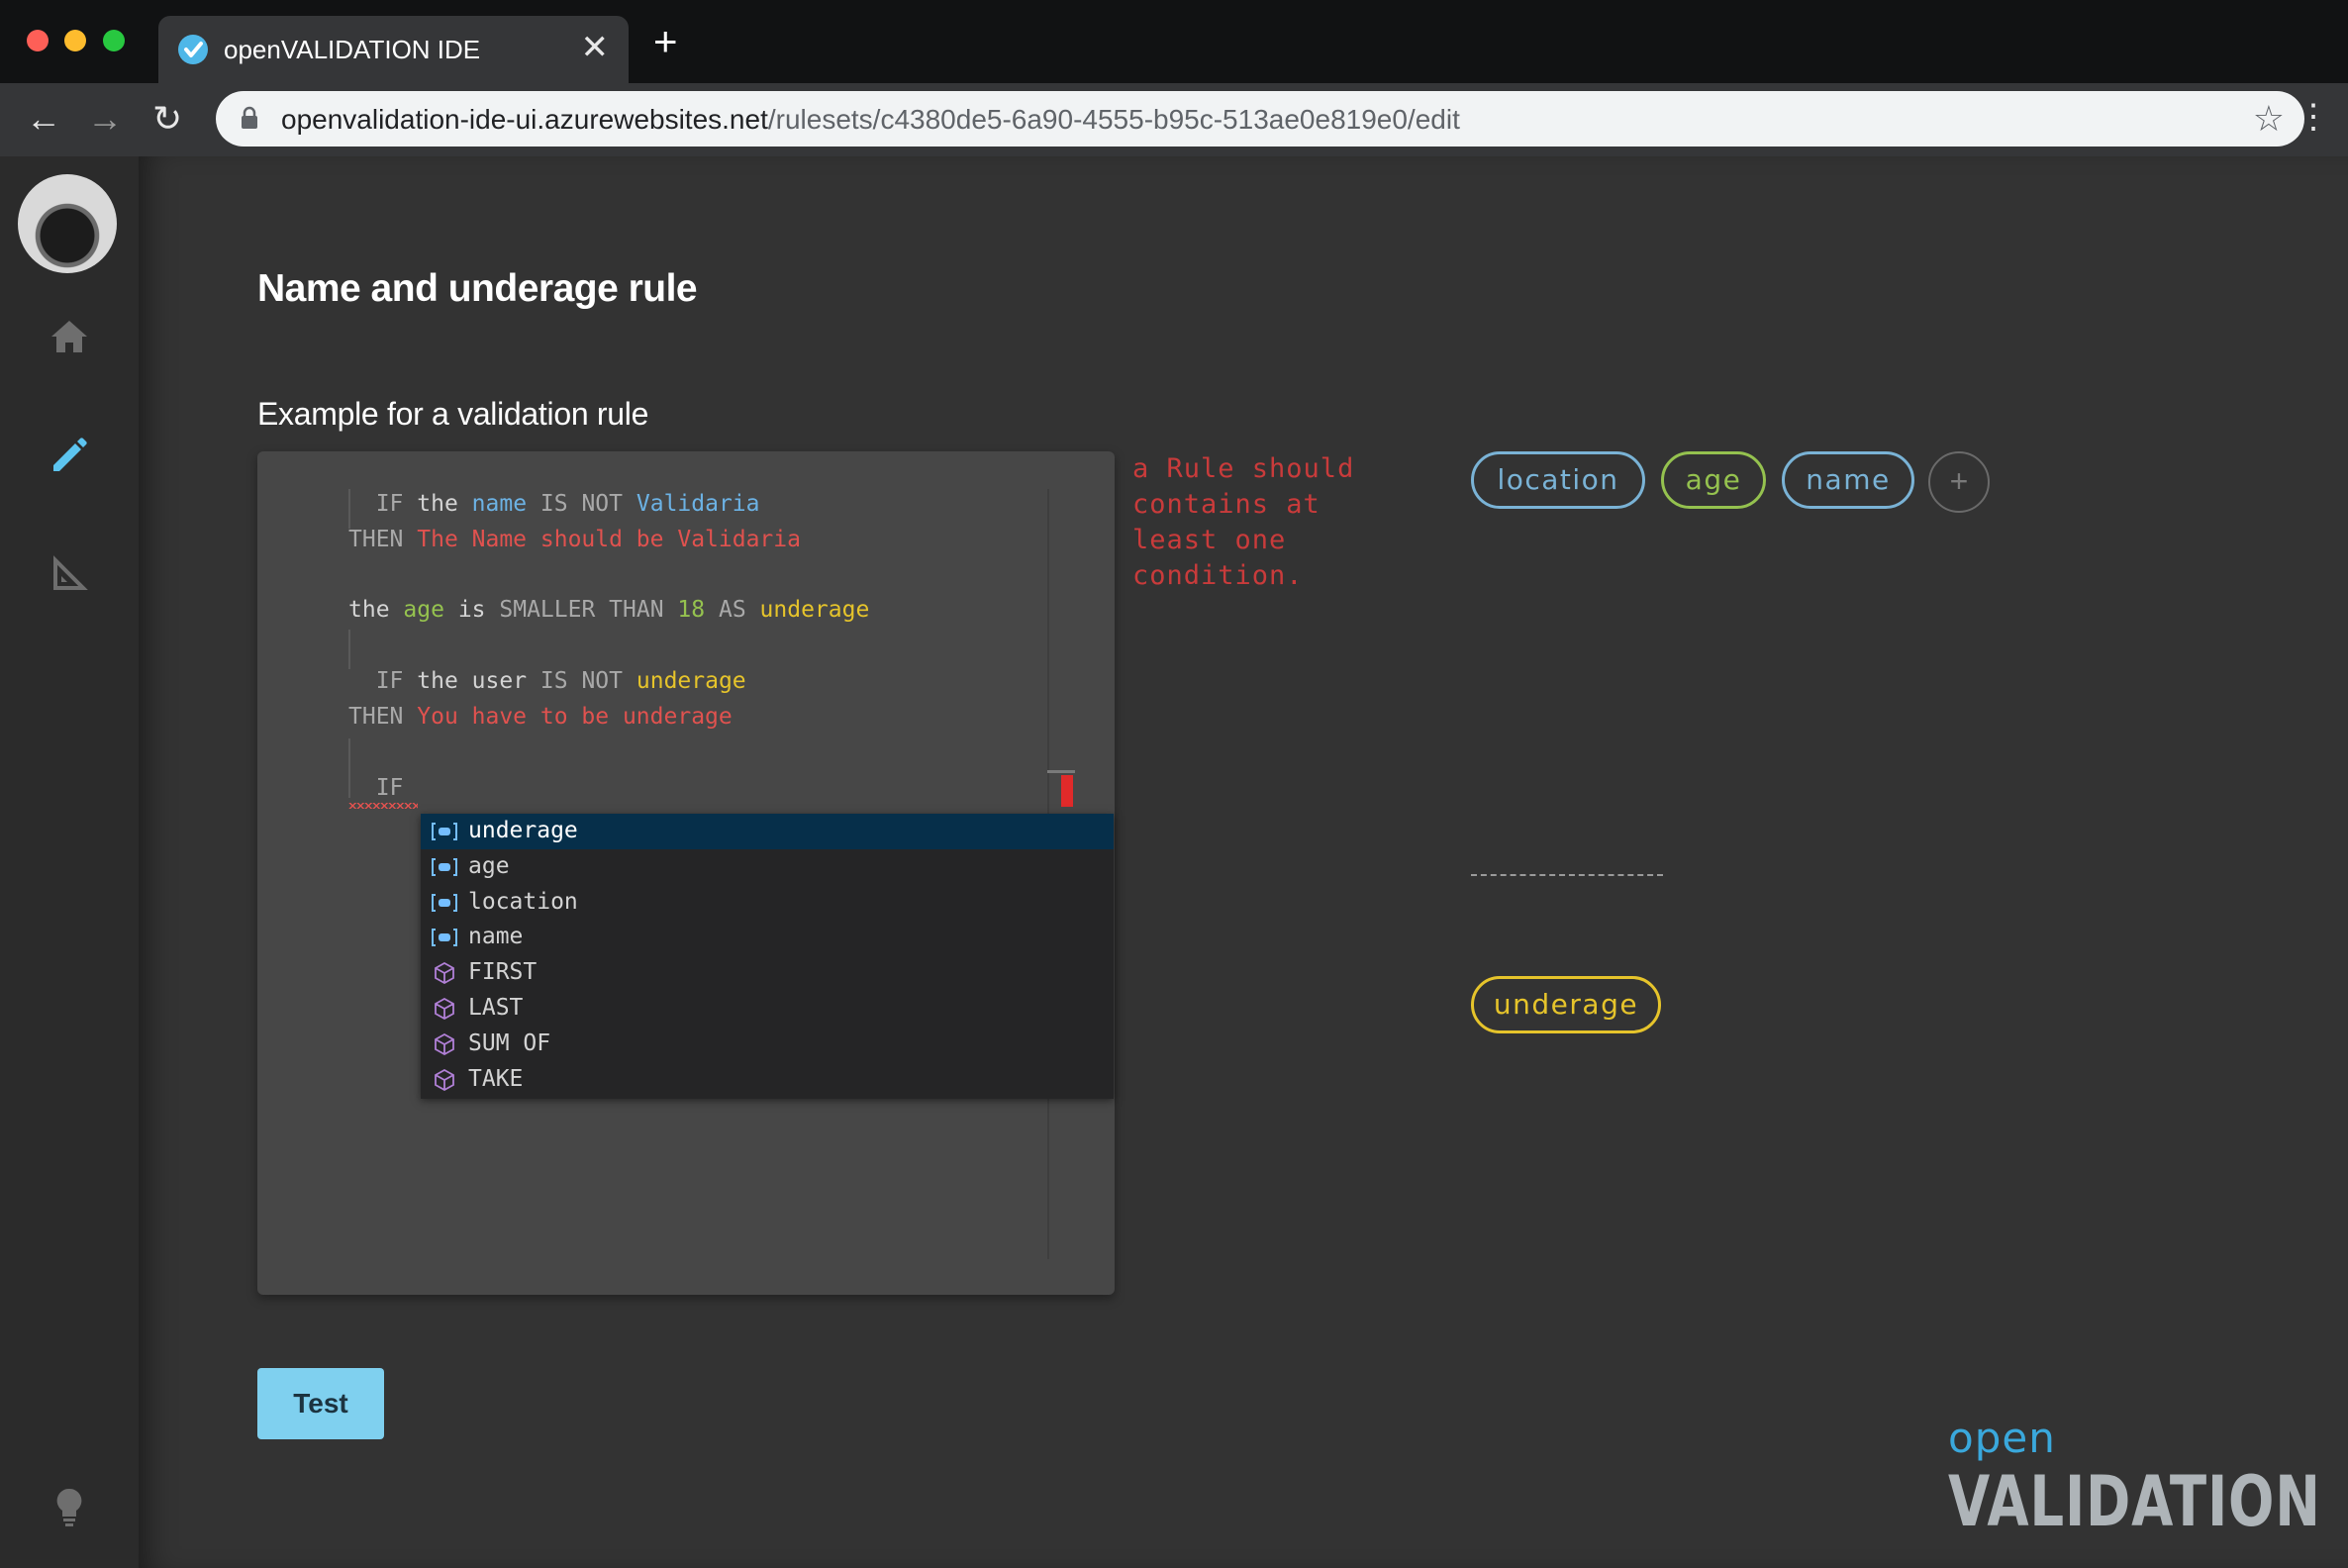  What do you see at coordinates (453, 414) in the screenshot?
I see `section-title: Example for a validation rule` at bounding box center [453, 414].